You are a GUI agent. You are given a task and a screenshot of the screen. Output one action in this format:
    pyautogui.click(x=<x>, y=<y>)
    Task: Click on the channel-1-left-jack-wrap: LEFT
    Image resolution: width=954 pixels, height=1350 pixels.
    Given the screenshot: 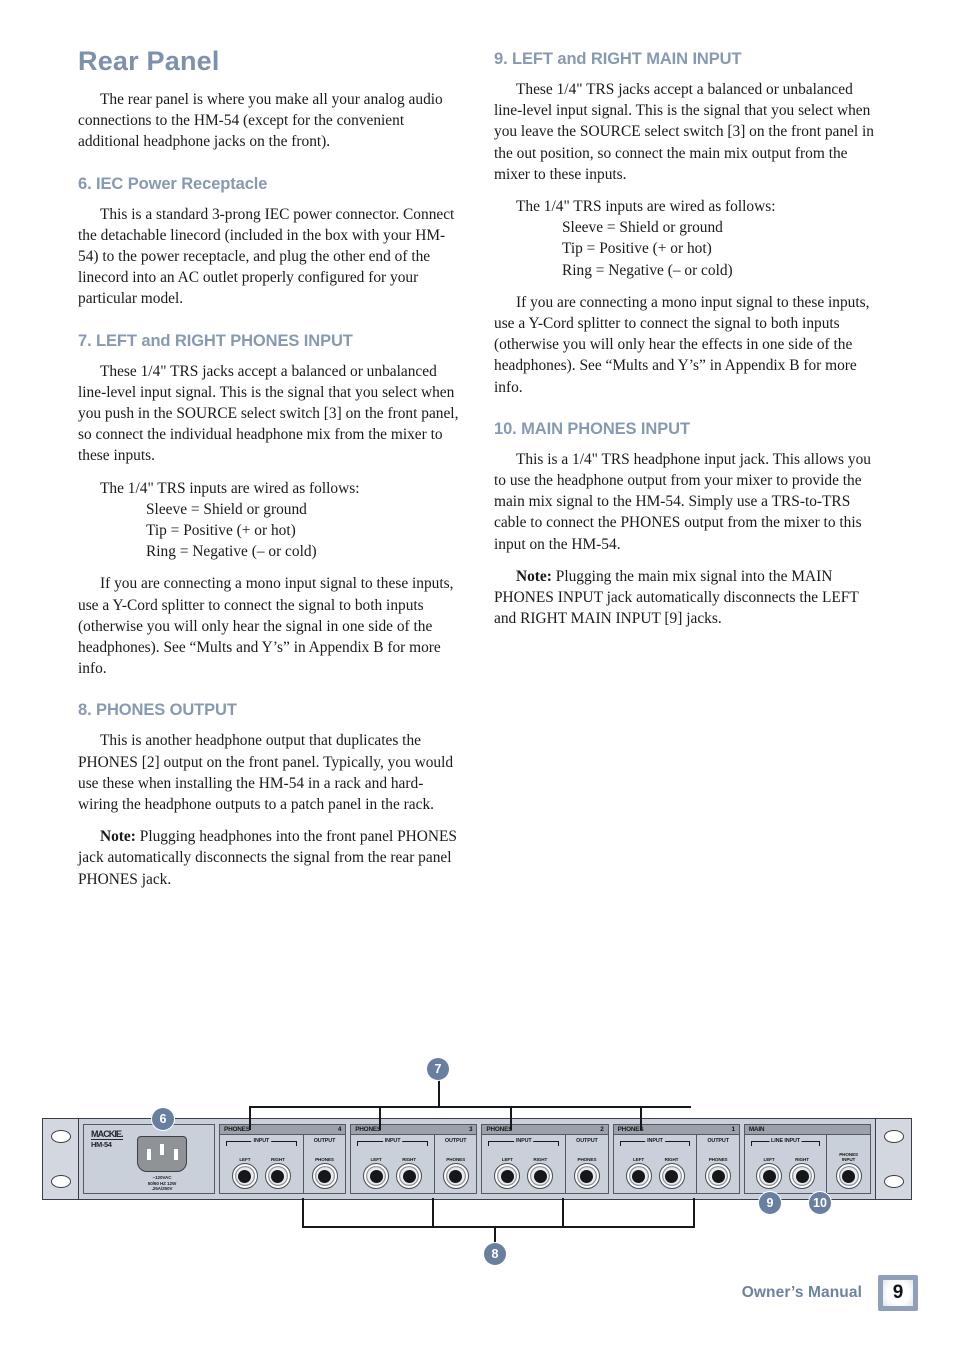 What is the action you would take?
    pyautogui.click(x=638, y=1173)
    